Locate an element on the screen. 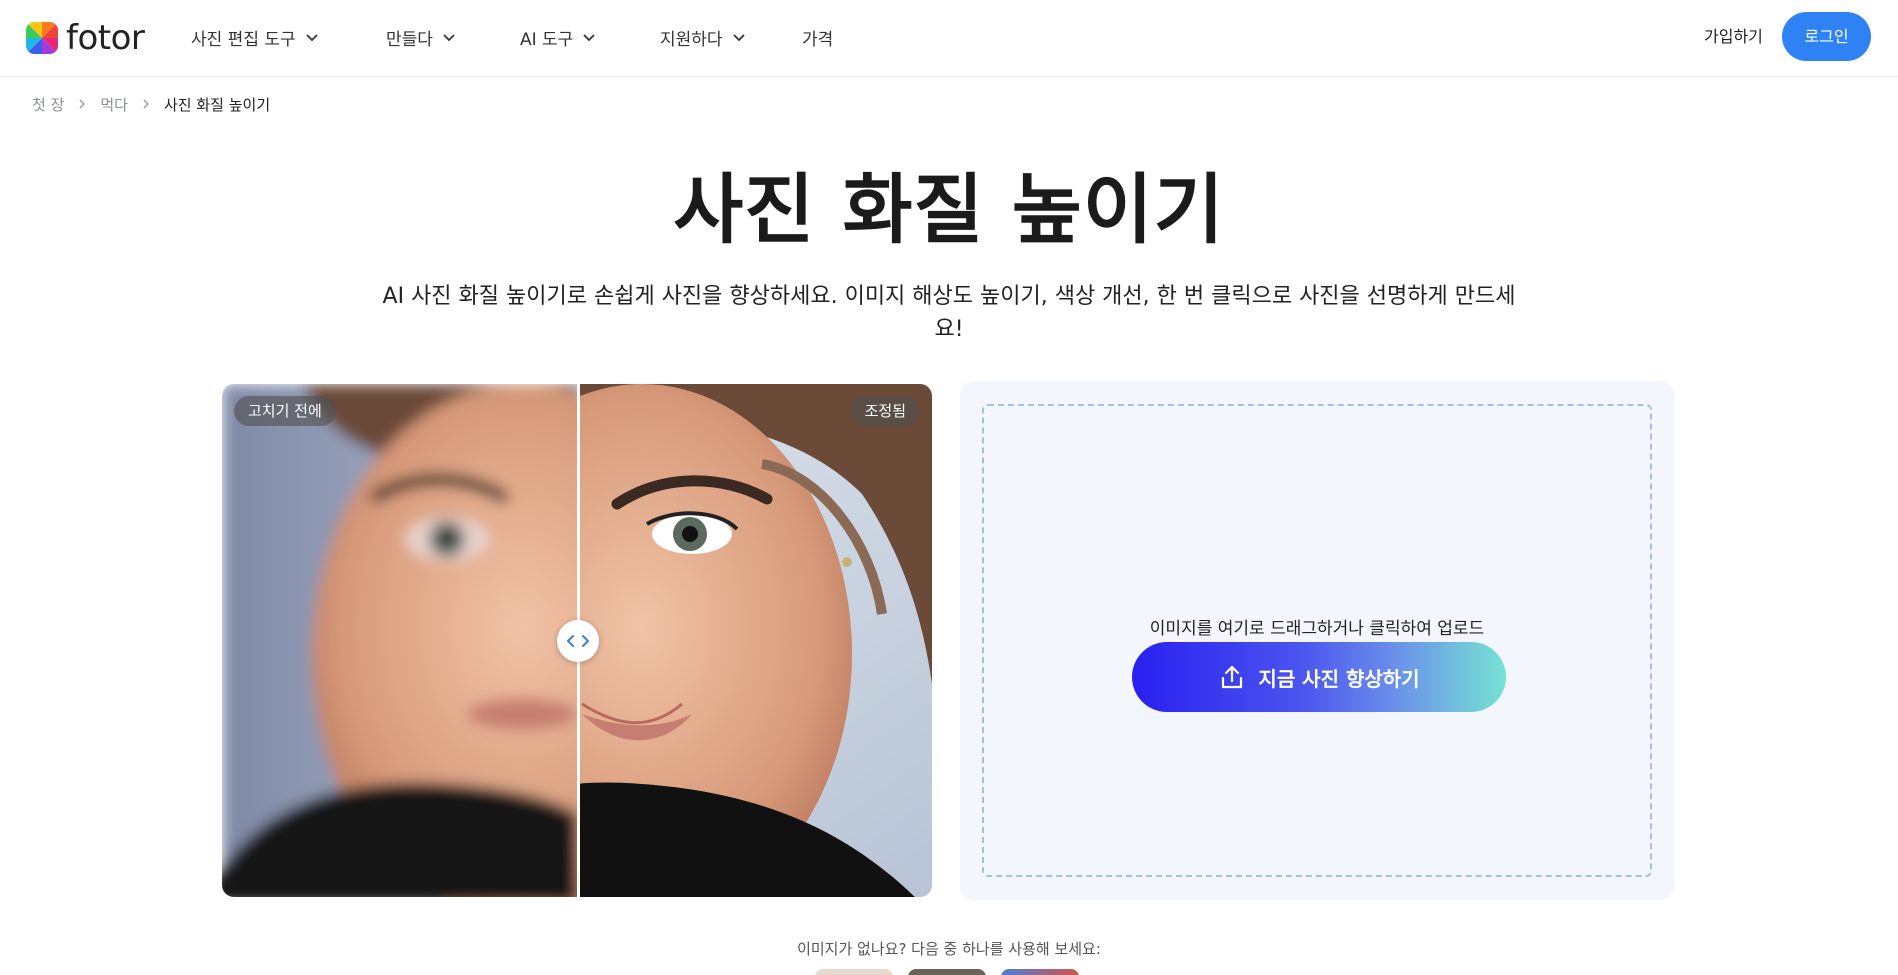 This screenshot has width=1898, height=975. nav-create: 만들다 is located at coordinates (421, 37).